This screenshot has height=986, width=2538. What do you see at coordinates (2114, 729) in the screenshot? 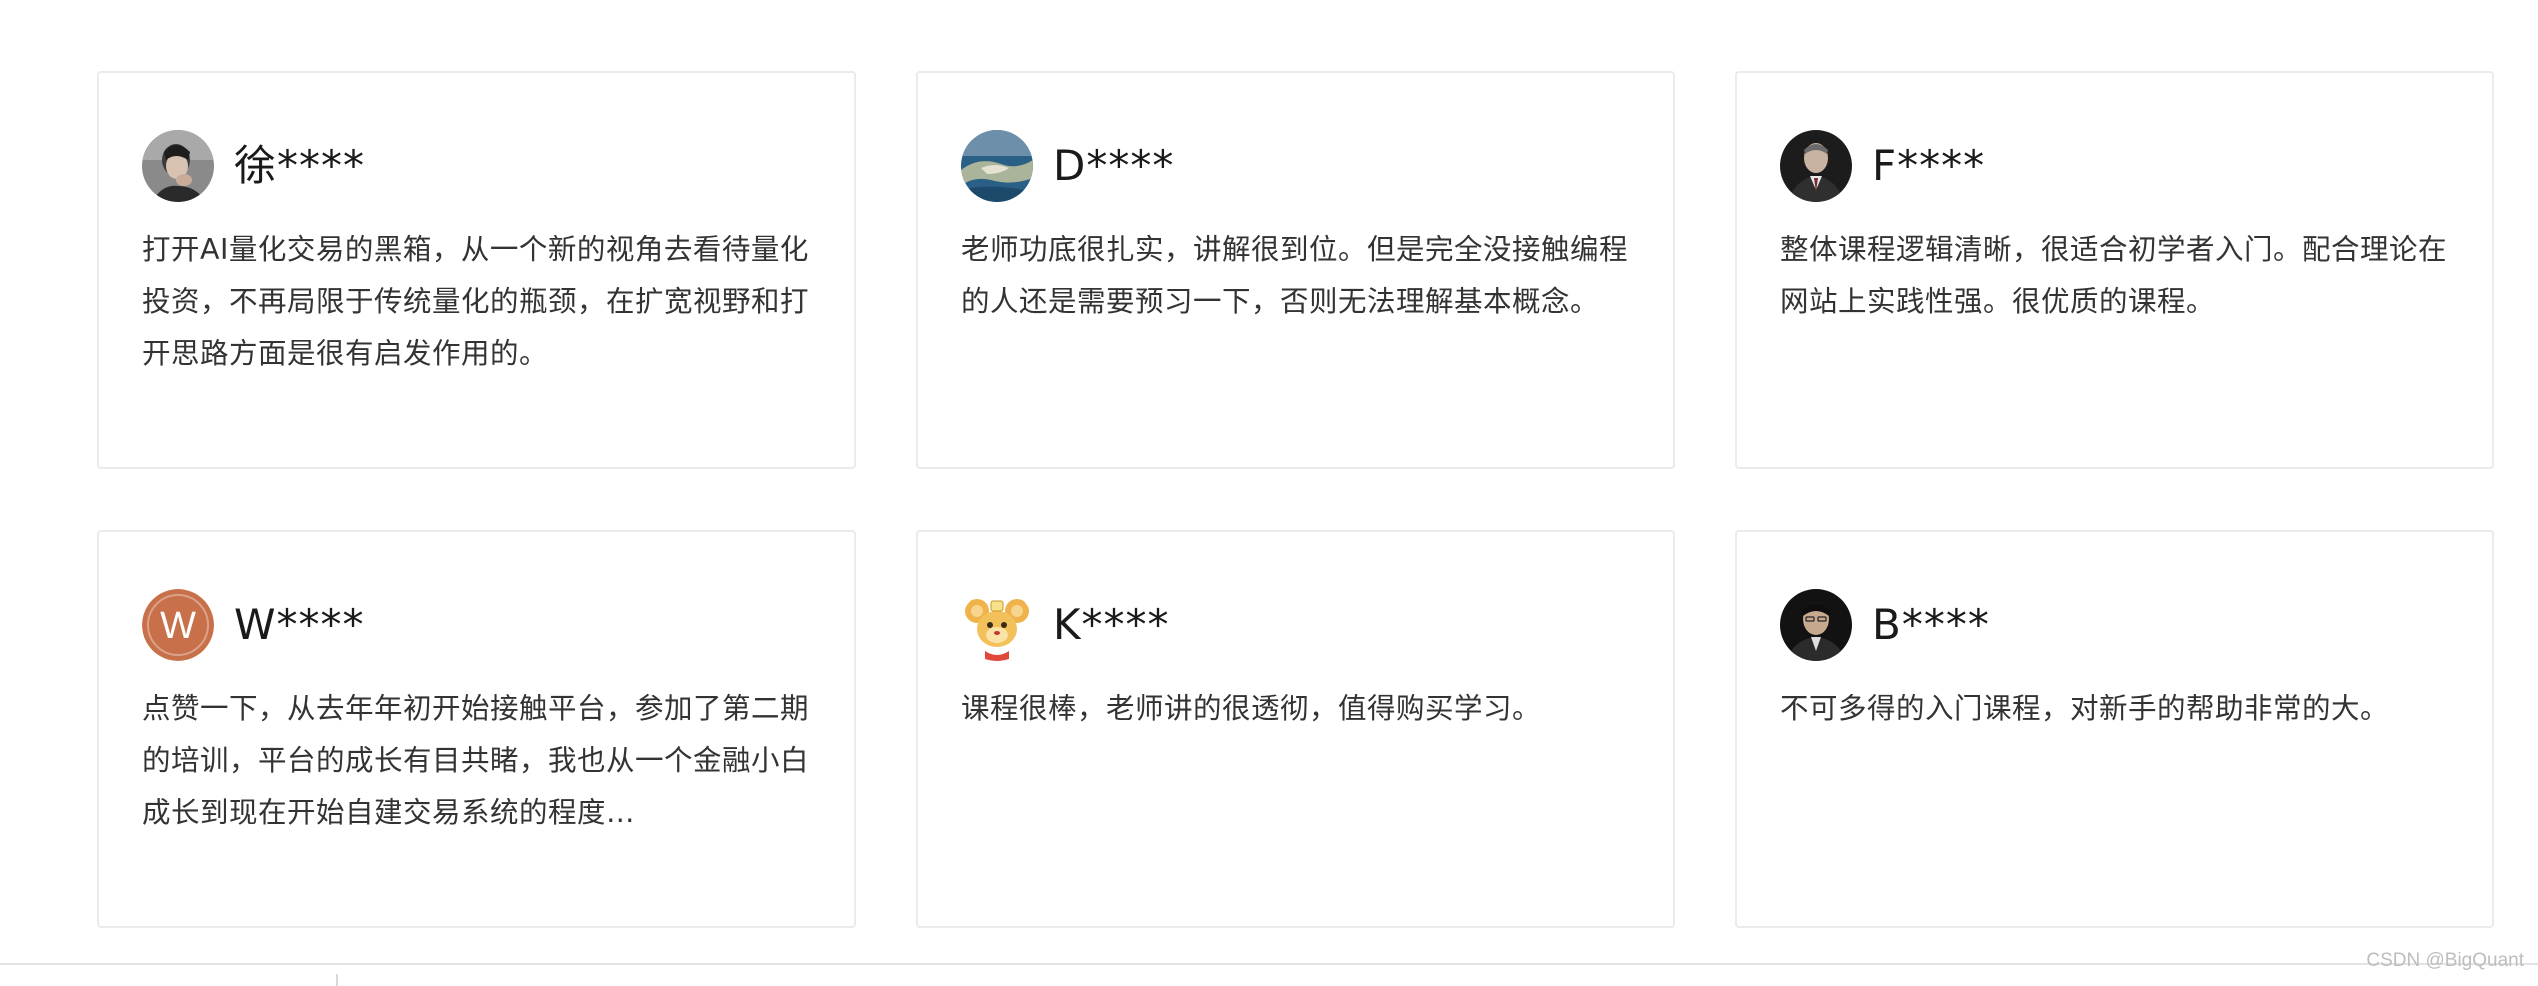
I see `review-card: B**** 不可多得的入门课程，对新手的帮助非常的大。` at bounding box center [2114, 729].